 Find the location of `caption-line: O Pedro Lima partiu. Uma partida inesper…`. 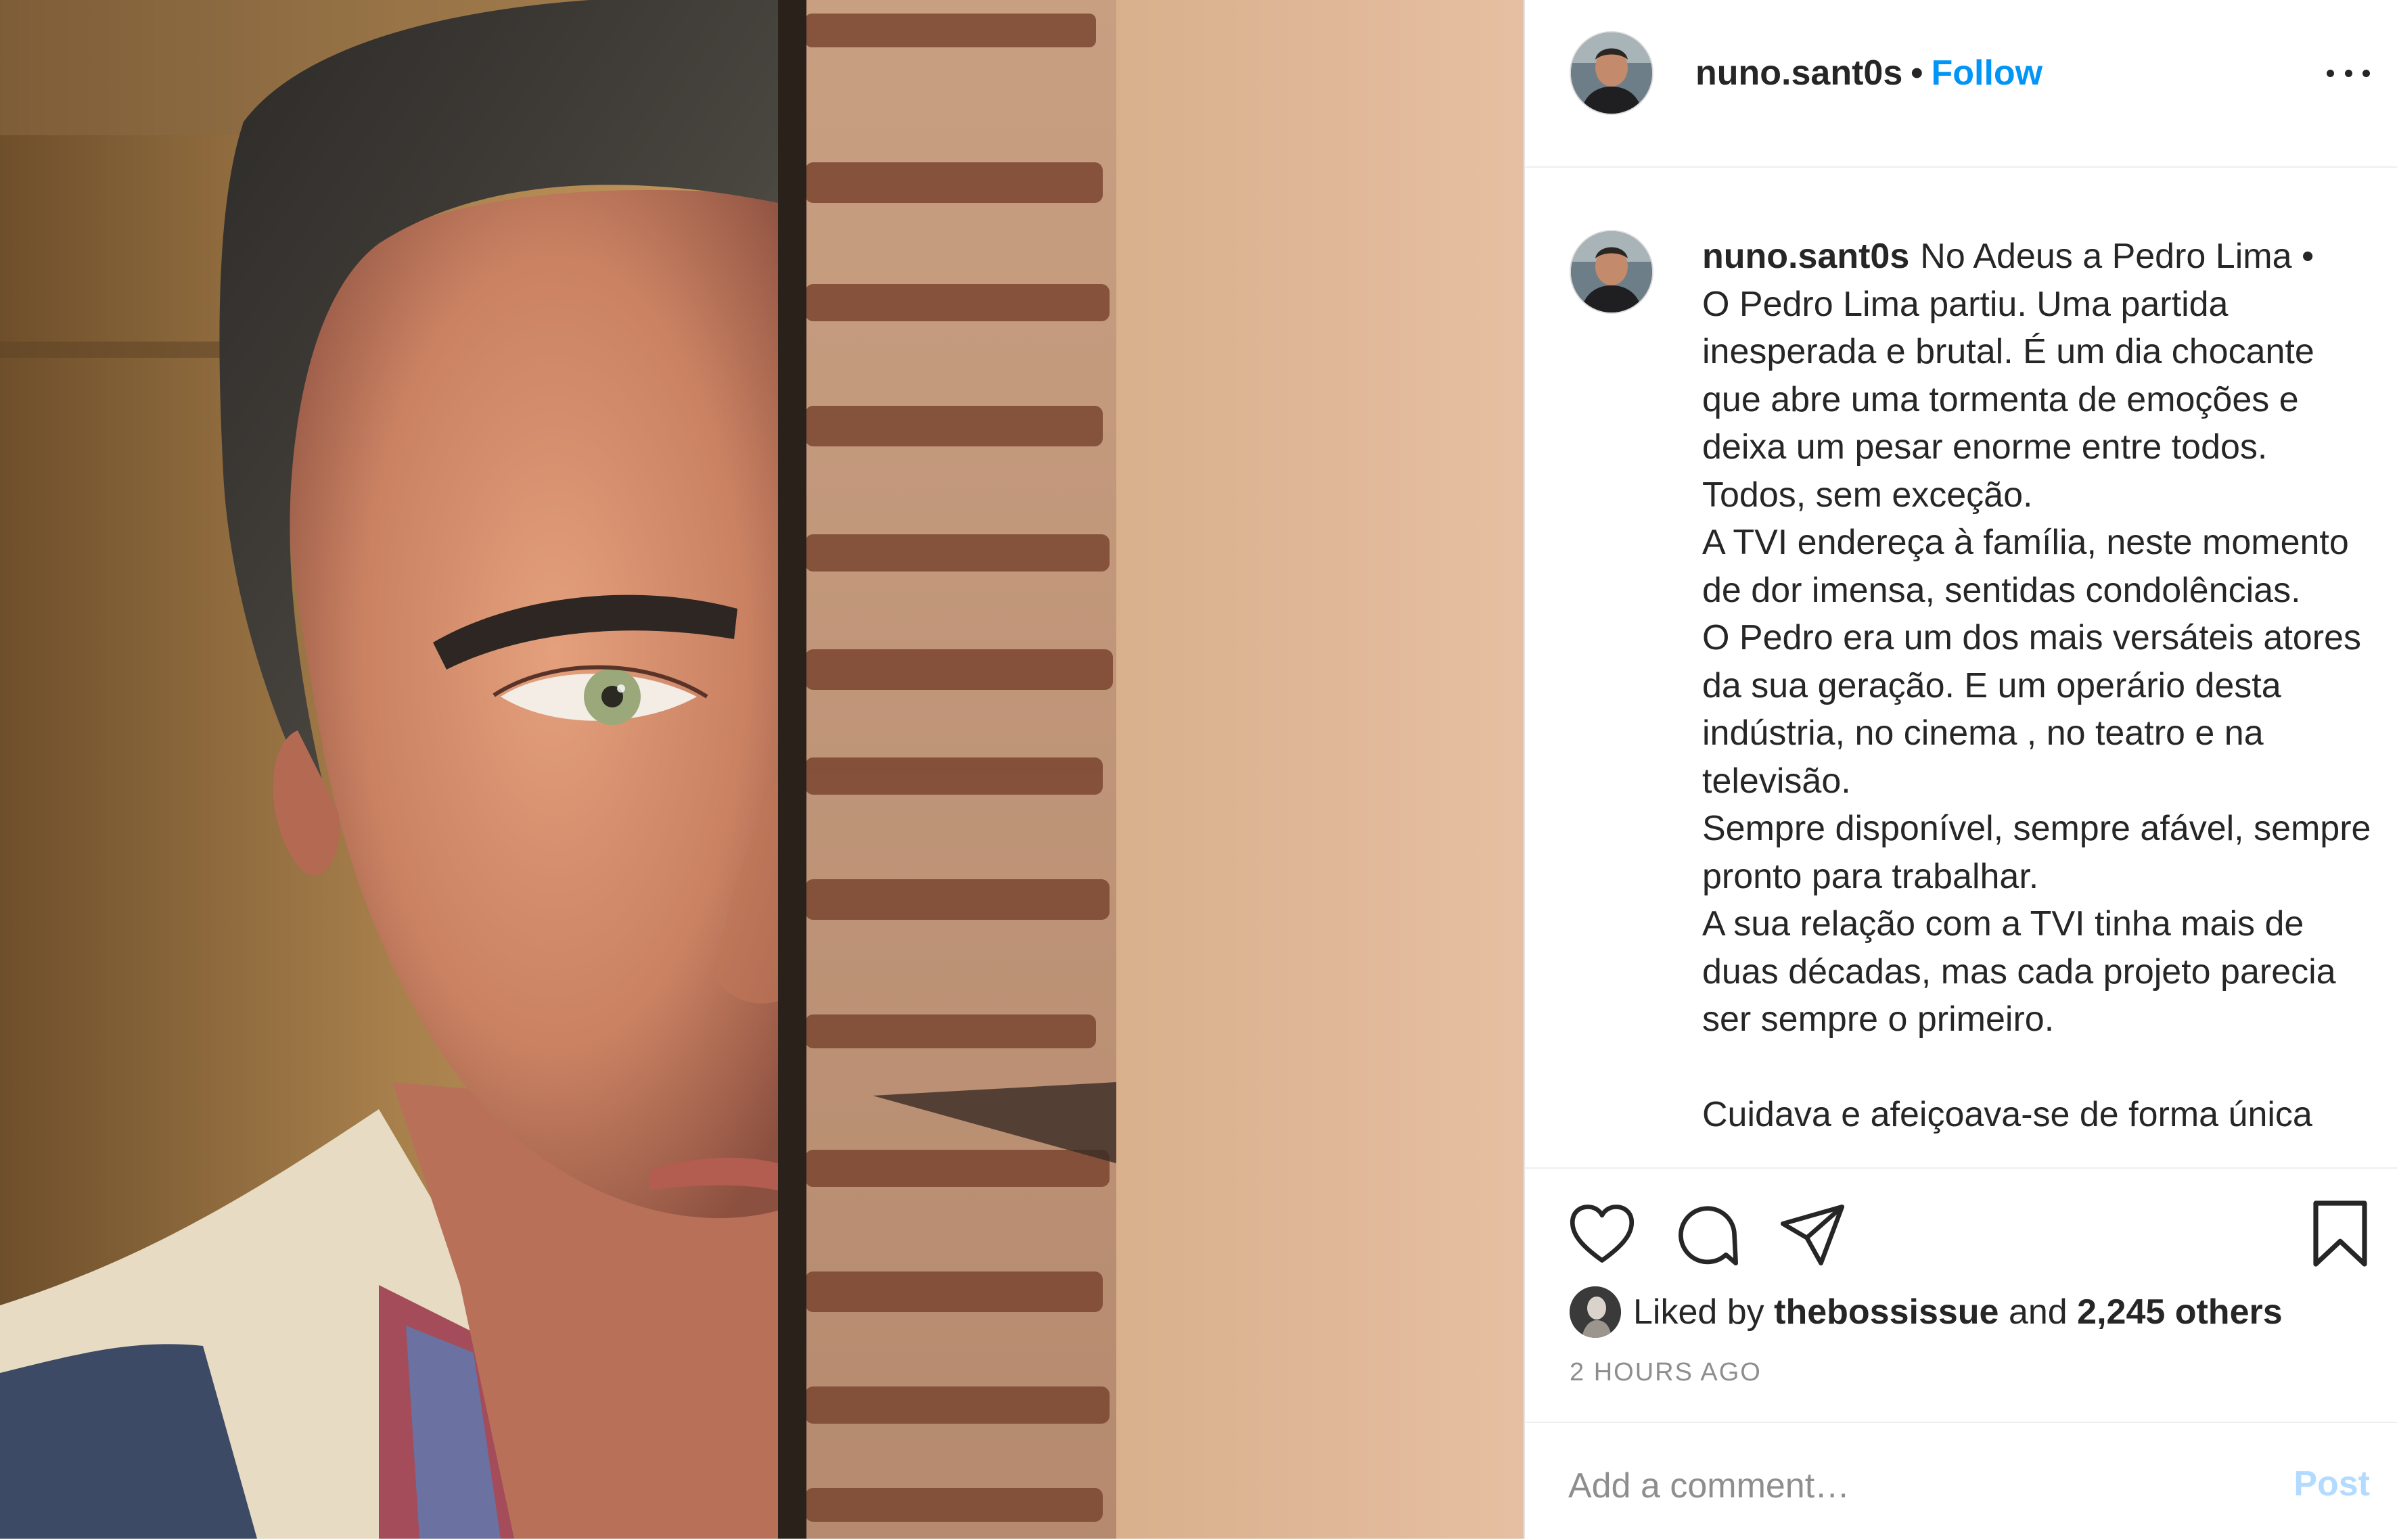

caption-line: O Pedro Lima partiu. Uma partida inesper… is located at coordinates (2008, 399).